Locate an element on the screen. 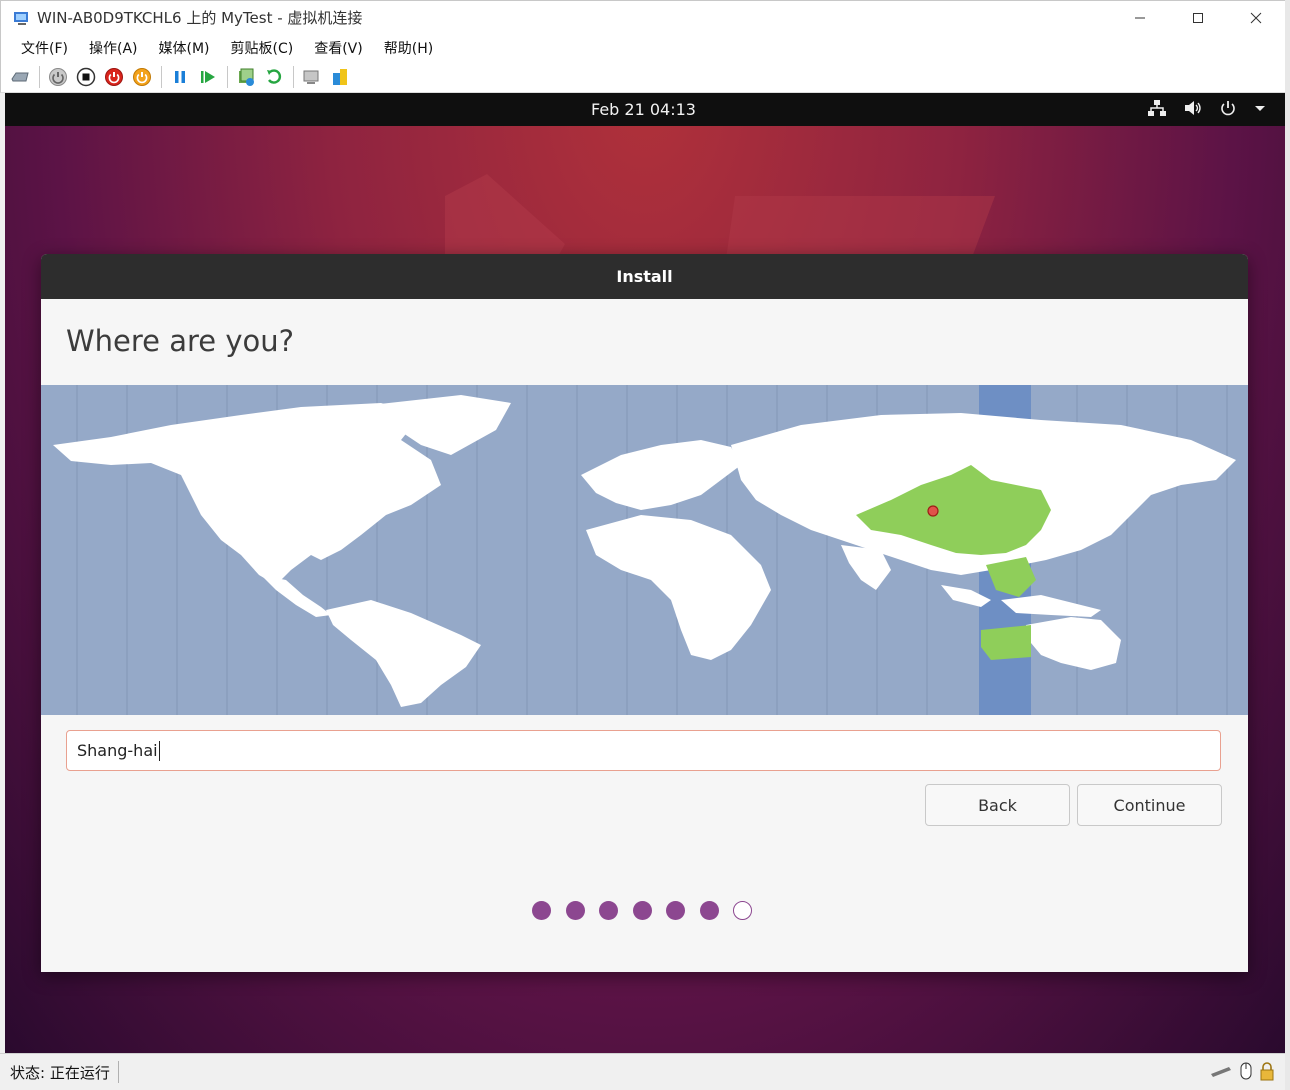 The width and height of the screenshot is (1290, 1090). system-tray is located at coordinates (1207, 108).